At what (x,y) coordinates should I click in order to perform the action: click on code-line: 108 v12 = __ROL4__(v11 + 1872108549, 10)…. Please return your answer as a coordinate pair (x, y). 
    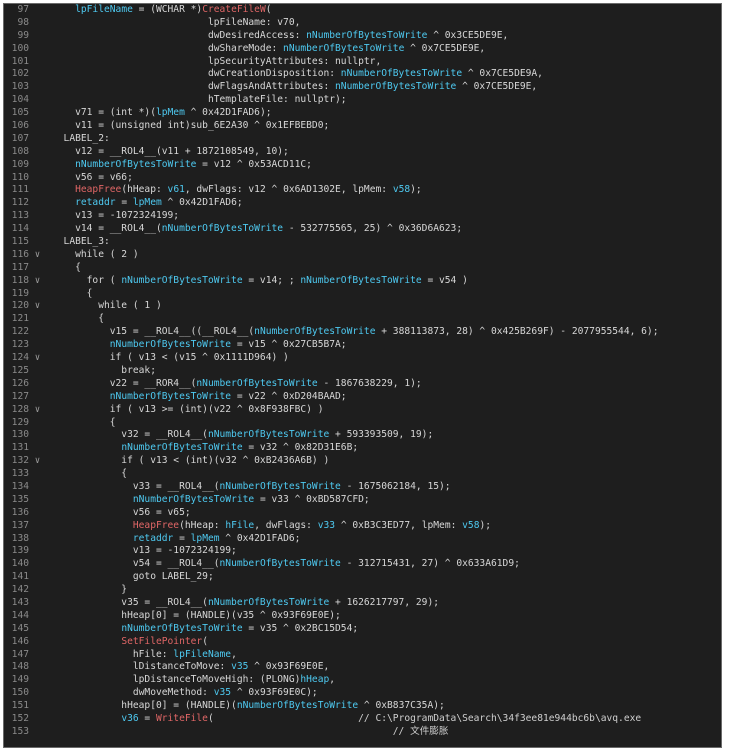
    Looking at the image, I should click on (362, 152).